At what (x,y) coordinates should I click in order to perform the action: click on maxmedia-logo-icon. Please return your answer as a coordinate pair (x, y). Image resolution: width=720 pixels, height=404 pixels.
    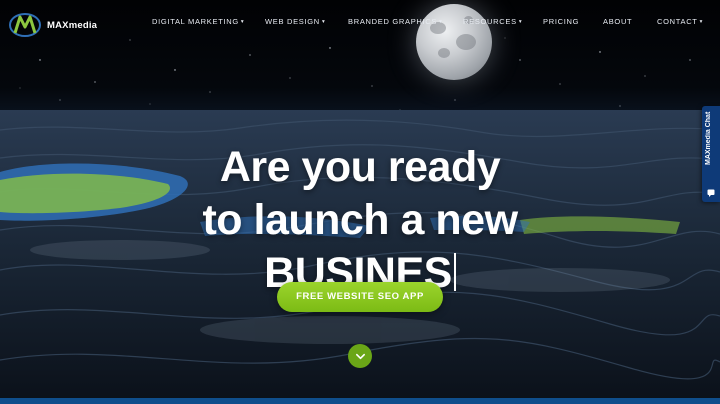
    Looking at the image, I should click on (25, 25).